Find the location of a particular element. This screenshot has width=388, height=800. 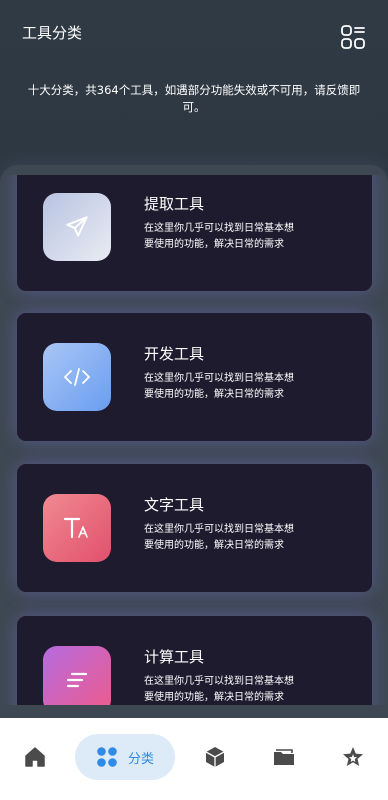

category-name: 提取工具 is located at coordinates (174, 204).